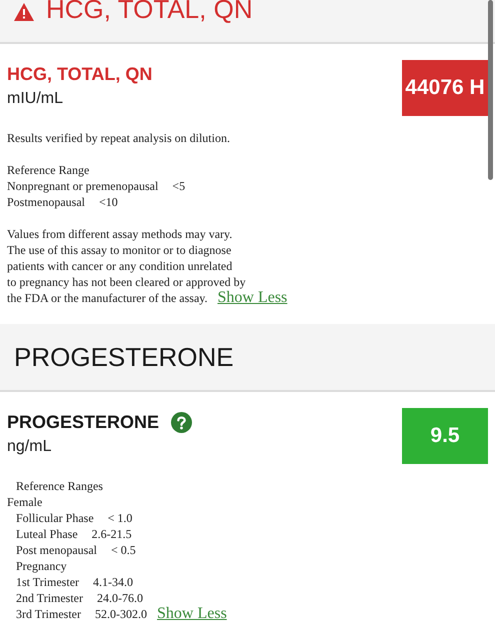 The height and width of the screenshot is (640, 495). Describe the element at coordinates (124, 357) in the screenshot. I see `section-title: PROGESTERONE` at that location.